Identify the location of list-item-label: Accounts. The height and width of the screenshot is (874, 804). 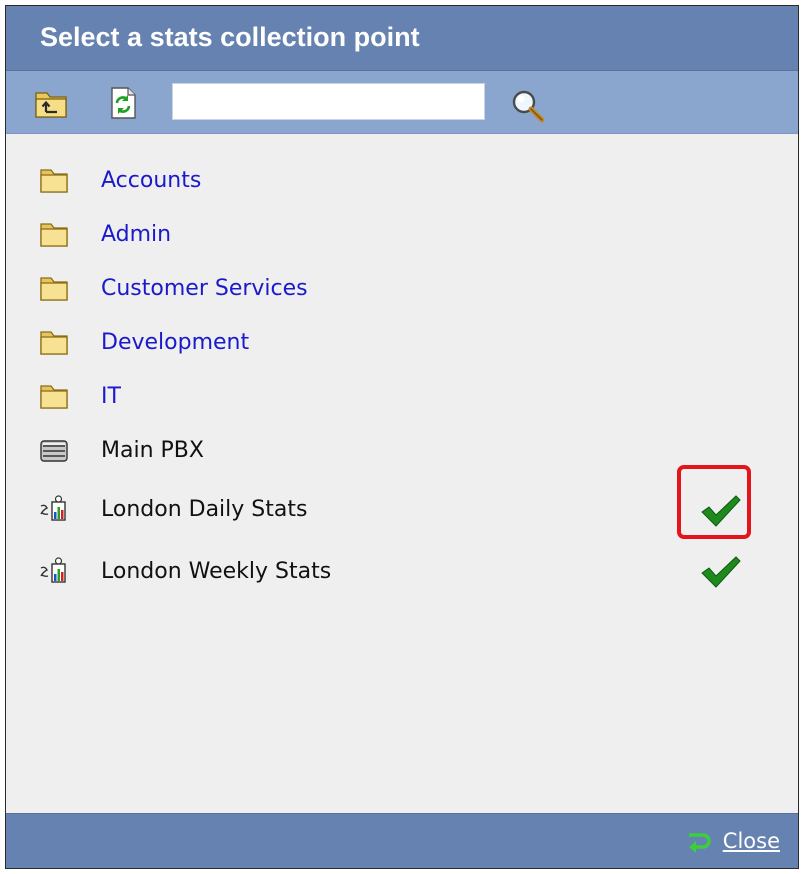
(151, 181).